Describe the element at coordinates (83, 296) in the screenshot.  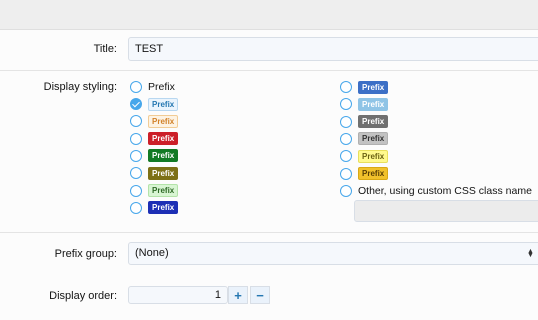
I see `display-order-label: Display order:` at that location.